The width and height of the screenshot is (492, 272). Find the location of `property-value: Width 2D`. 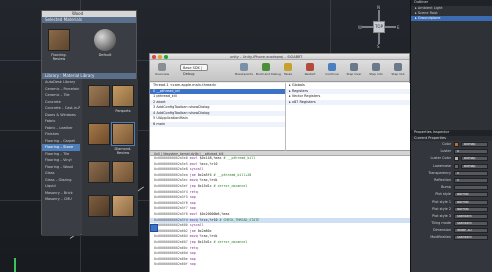

property-value: Width 2D is located at coordinates (471, 231).